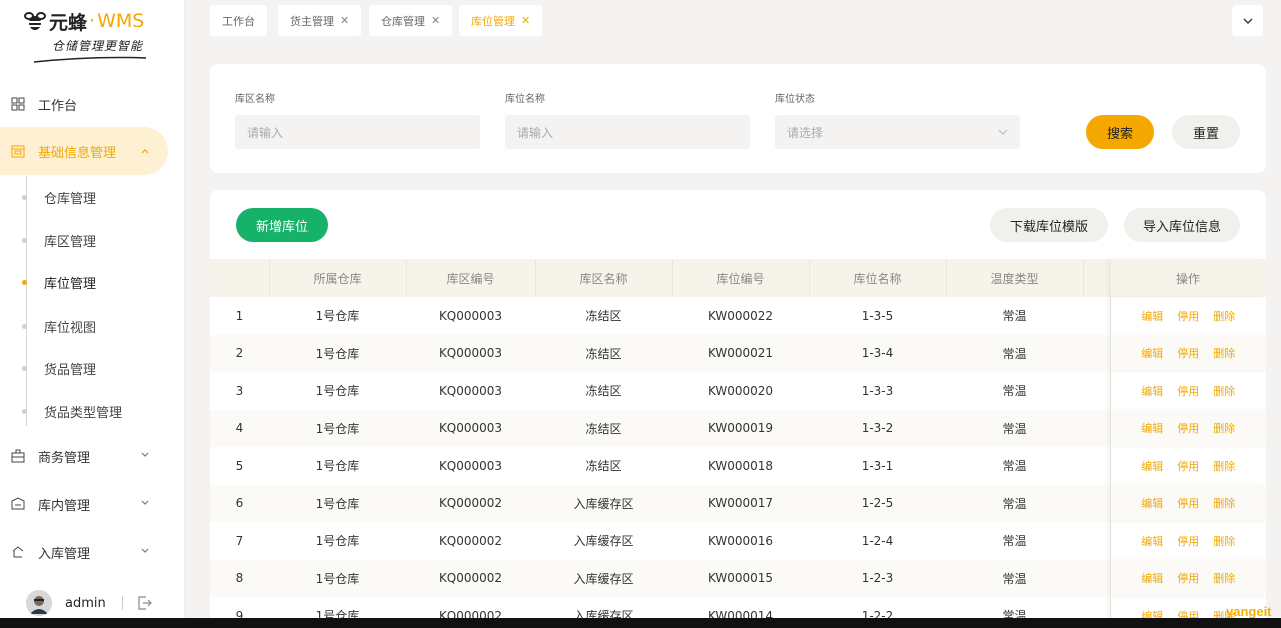 The height and width of the screenshot is (628, 1281). I want to click on sidebar-subitem-goods: 货品管理, so click(97, 368).